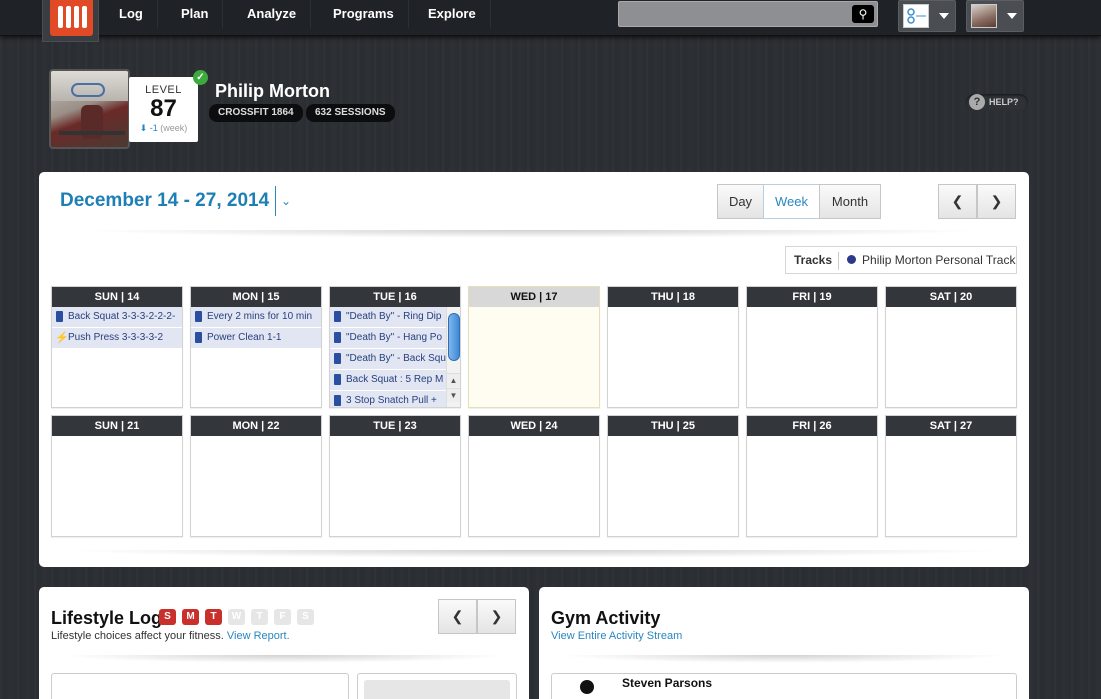 The image size is (1101, 699). What do you see at coordinates (863, 14) in the screenshot?
I see `search-icon: ⚲` at bounding box center [863, 14].